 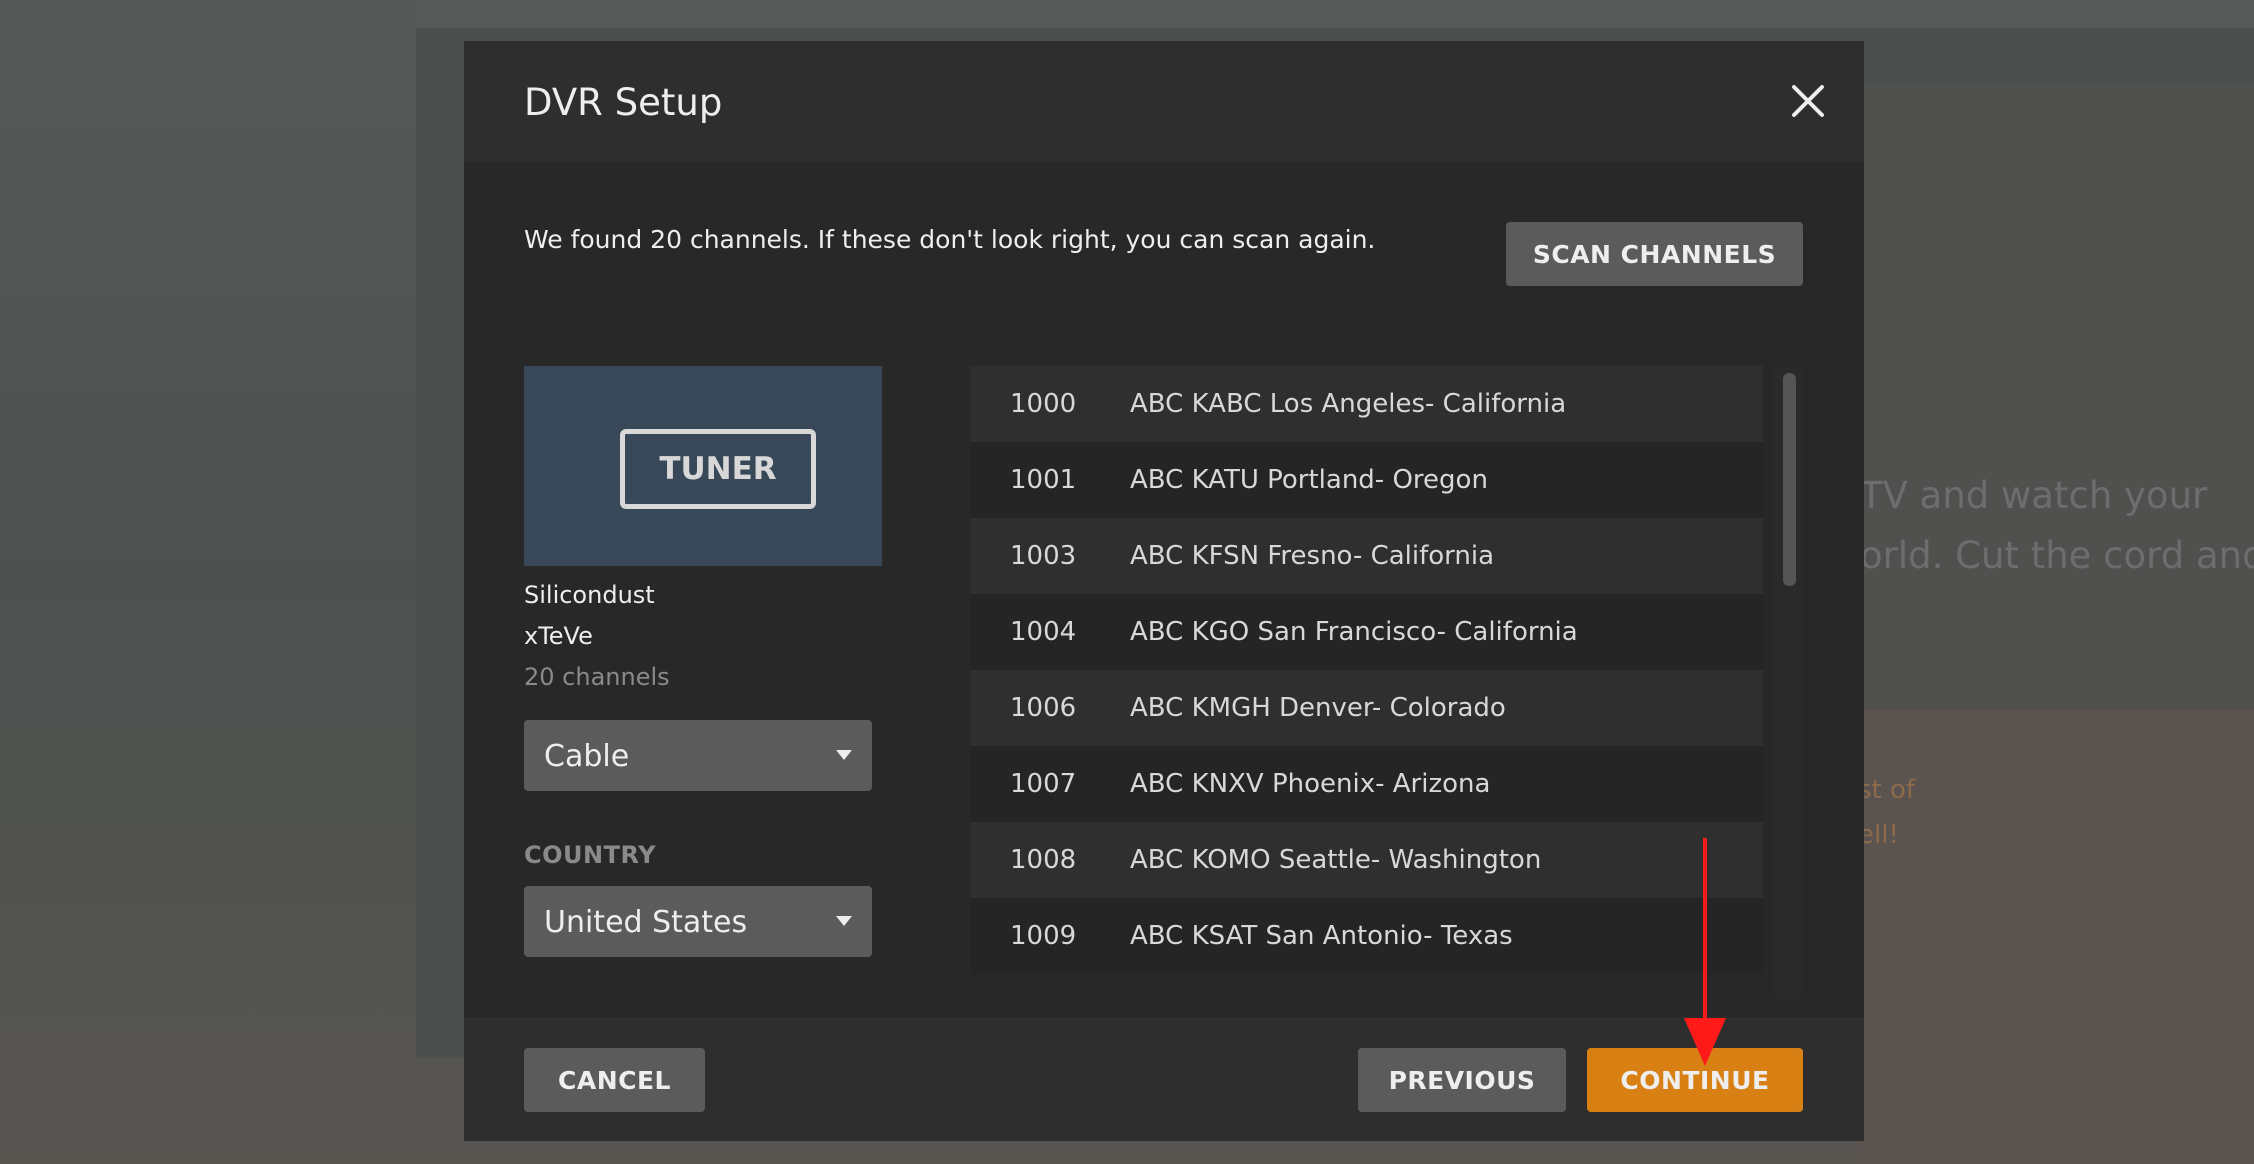 I want to click on channel-number: 1006, so click(x=1043, y=708).